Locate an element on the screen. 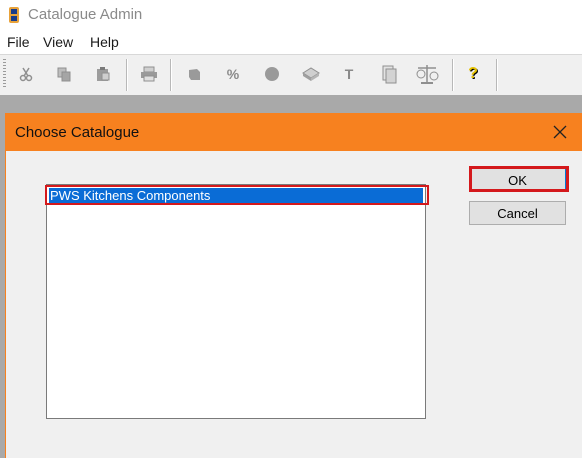 This screenshot has height=458, width=582. percent-button: % is located at coordinates (233, 74).